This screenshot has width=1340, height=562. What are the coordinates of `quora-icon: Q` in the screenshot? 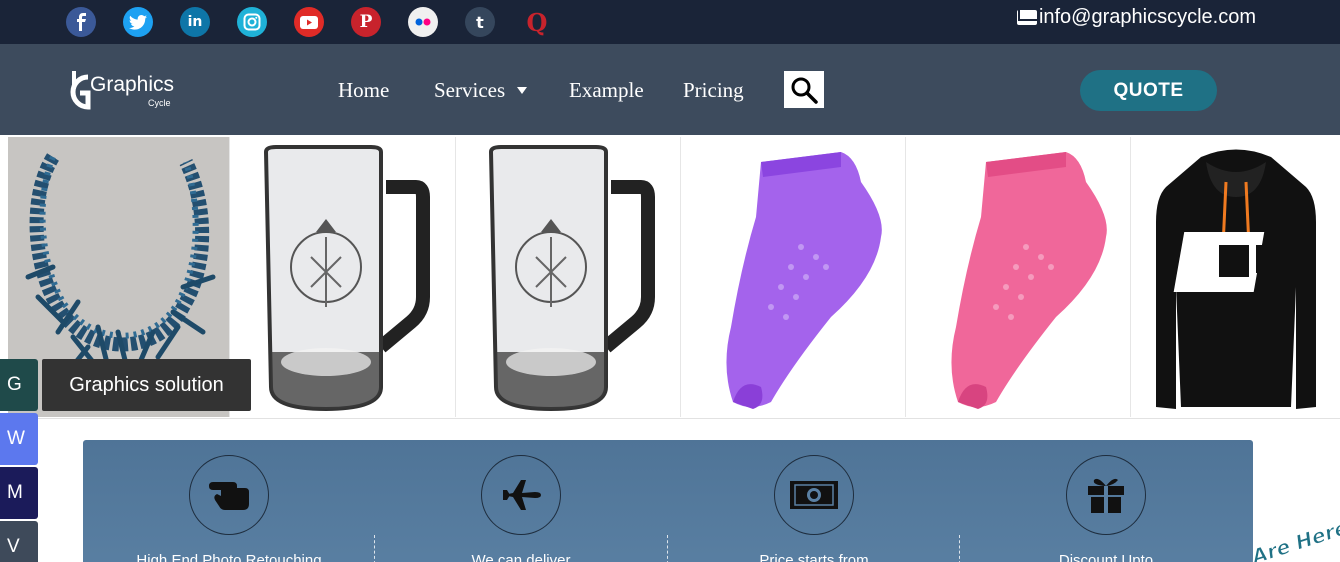 It's located at (537, 22).